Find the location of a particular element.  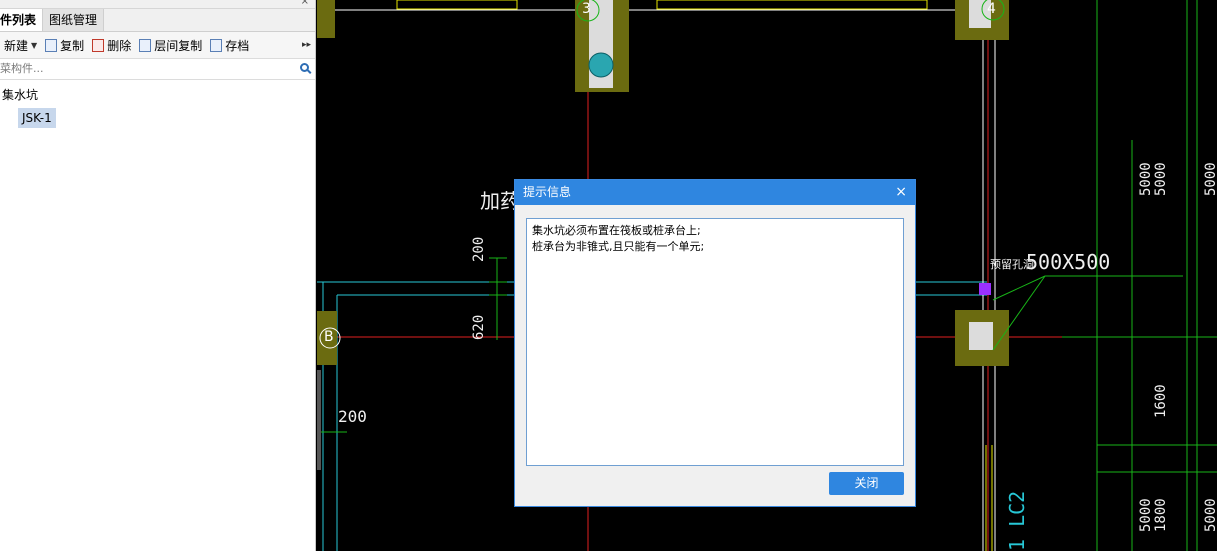

chevron-down-icon: ▼ is located at coordinates (34, 45).